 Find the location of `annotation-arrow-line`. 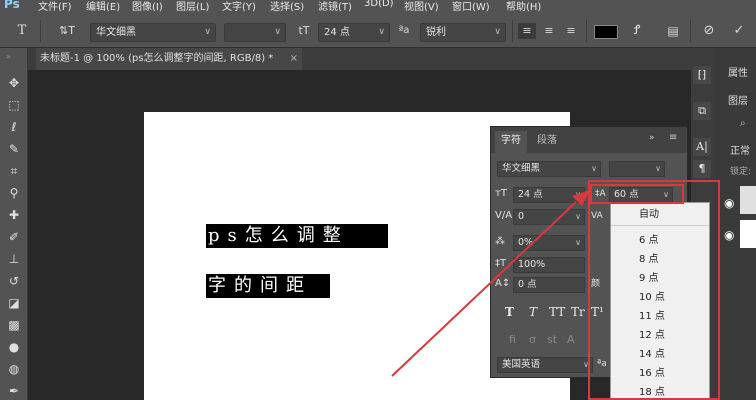

annotation-arrow-line is located at coordinates (484, 289).